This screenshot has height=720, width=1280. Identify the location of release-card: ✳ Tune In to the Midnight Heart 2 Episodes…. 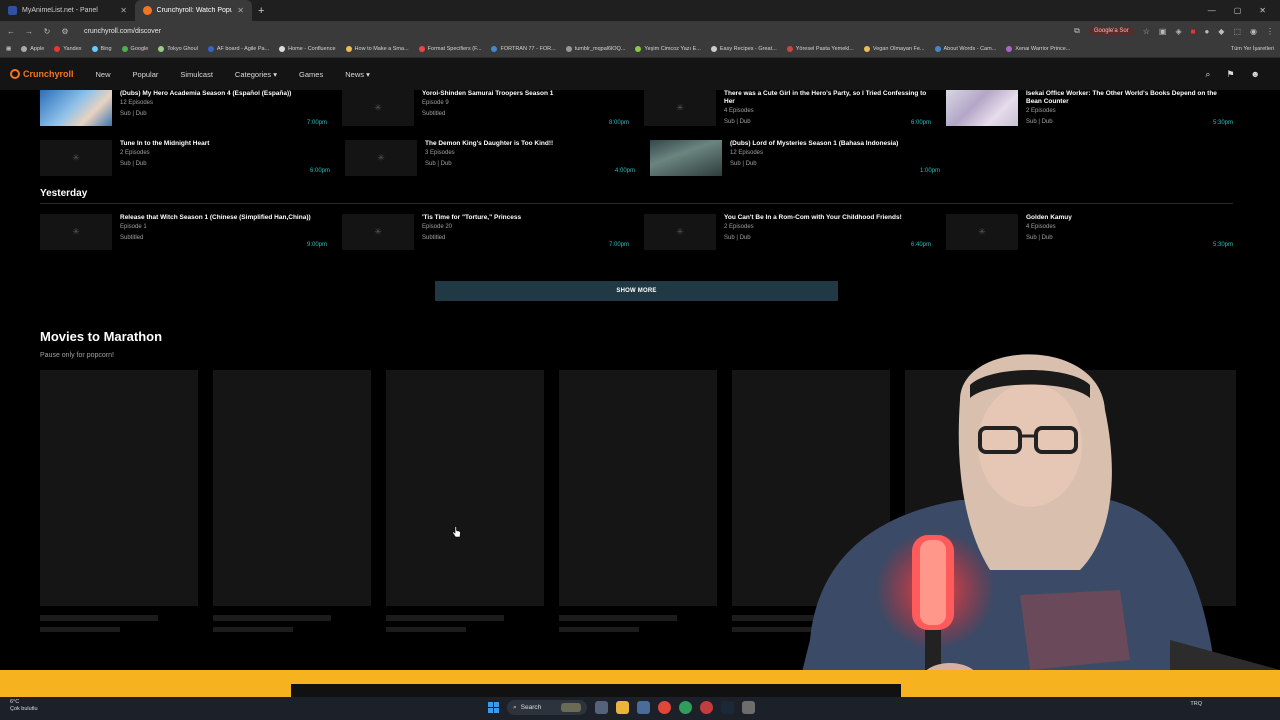
(185, 158).